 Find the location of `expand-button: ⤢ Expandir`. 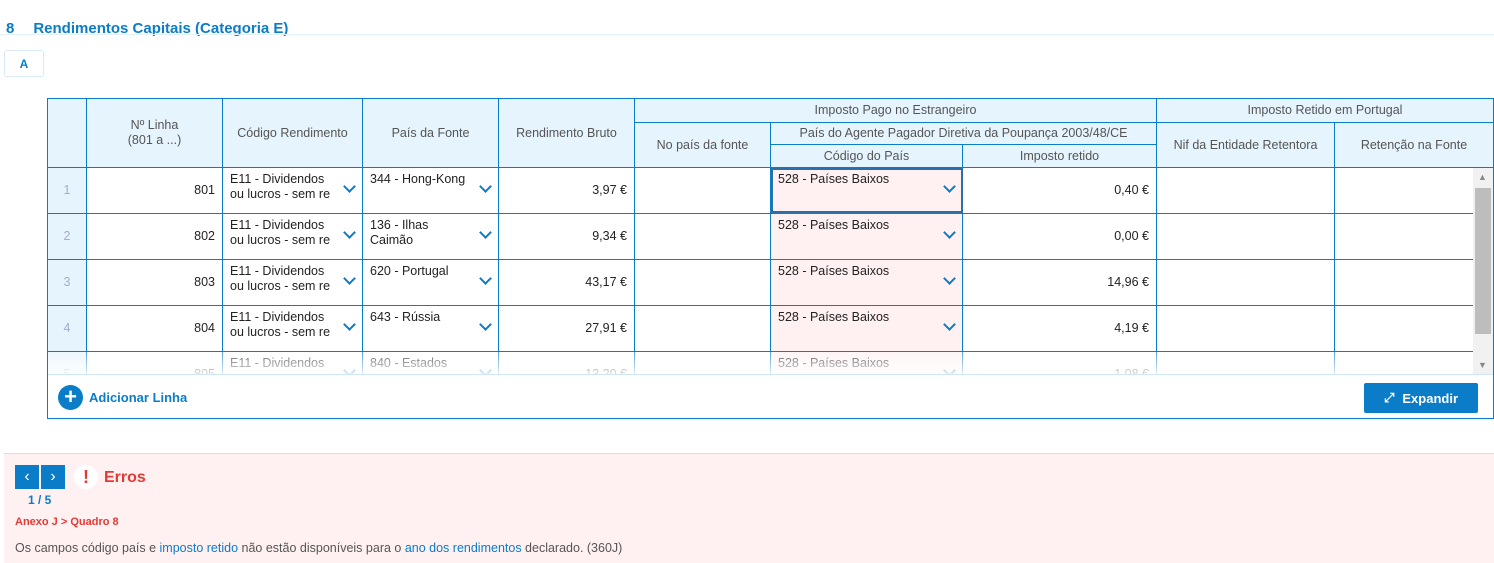

expand-button: ⤢ Expandir is located at coordinates (1421, 398).